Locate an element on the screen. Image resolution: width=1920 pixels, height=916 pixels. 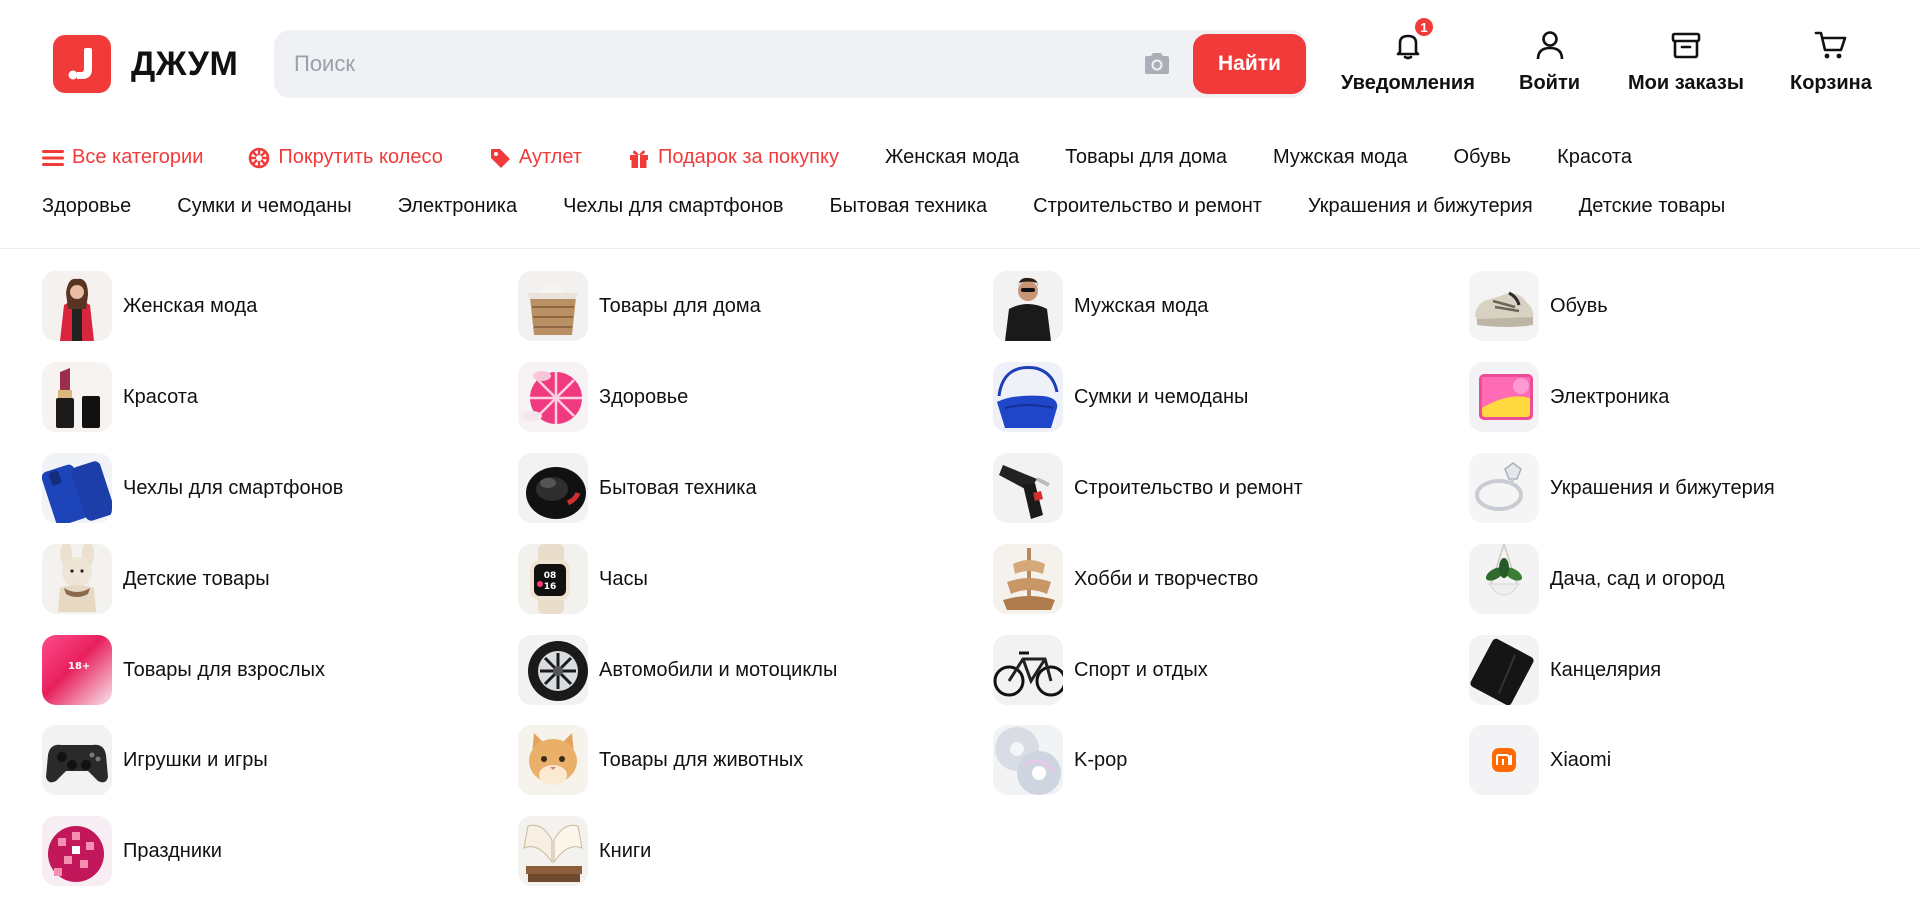
category-label: Мужская мода is located at coordinates (1141, 305).